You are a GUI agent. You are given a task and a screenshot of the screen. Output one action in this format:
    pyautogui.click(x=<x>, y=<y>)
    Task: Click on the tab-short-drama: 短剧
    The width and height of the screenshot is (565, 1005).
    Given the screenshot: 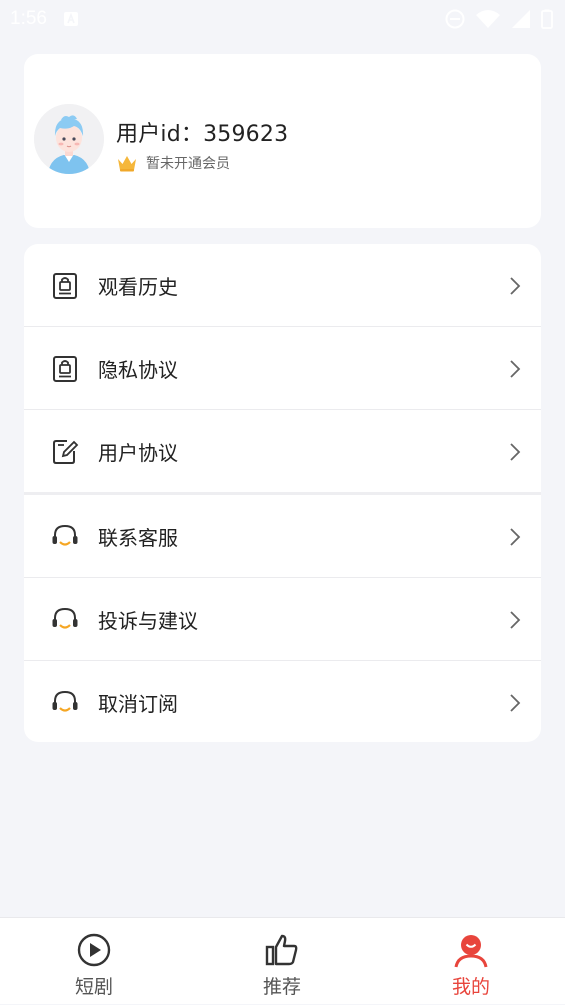 What is the action you would take?
    pyautogui.click(x=94, y=961)
    